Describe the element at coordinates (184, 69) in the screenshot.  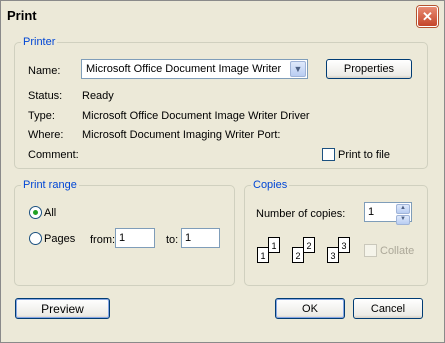
I see `printer-name-value: Microsoft Office Document Image Writer` at that location.